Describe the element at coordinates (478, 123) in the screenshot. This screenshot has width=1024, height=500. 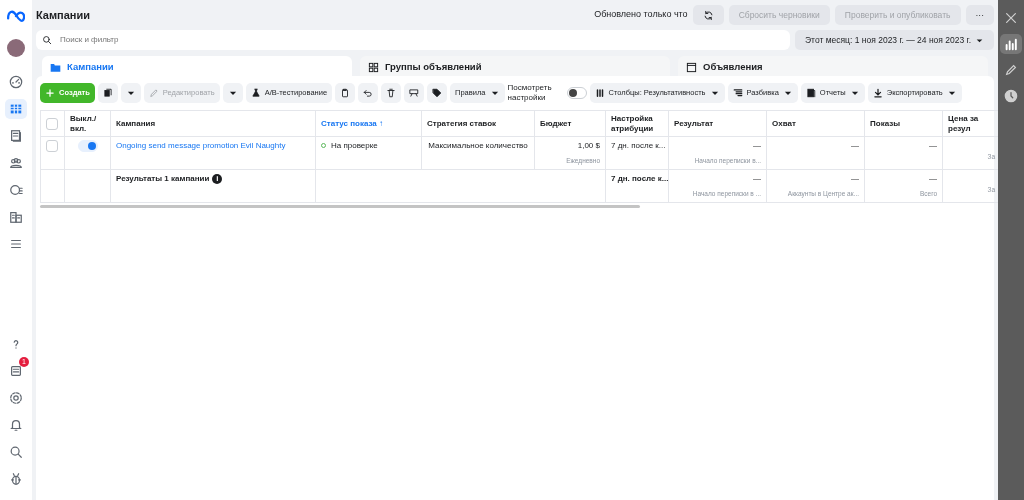
I see `column-header: Стратегия ставок` at that location.